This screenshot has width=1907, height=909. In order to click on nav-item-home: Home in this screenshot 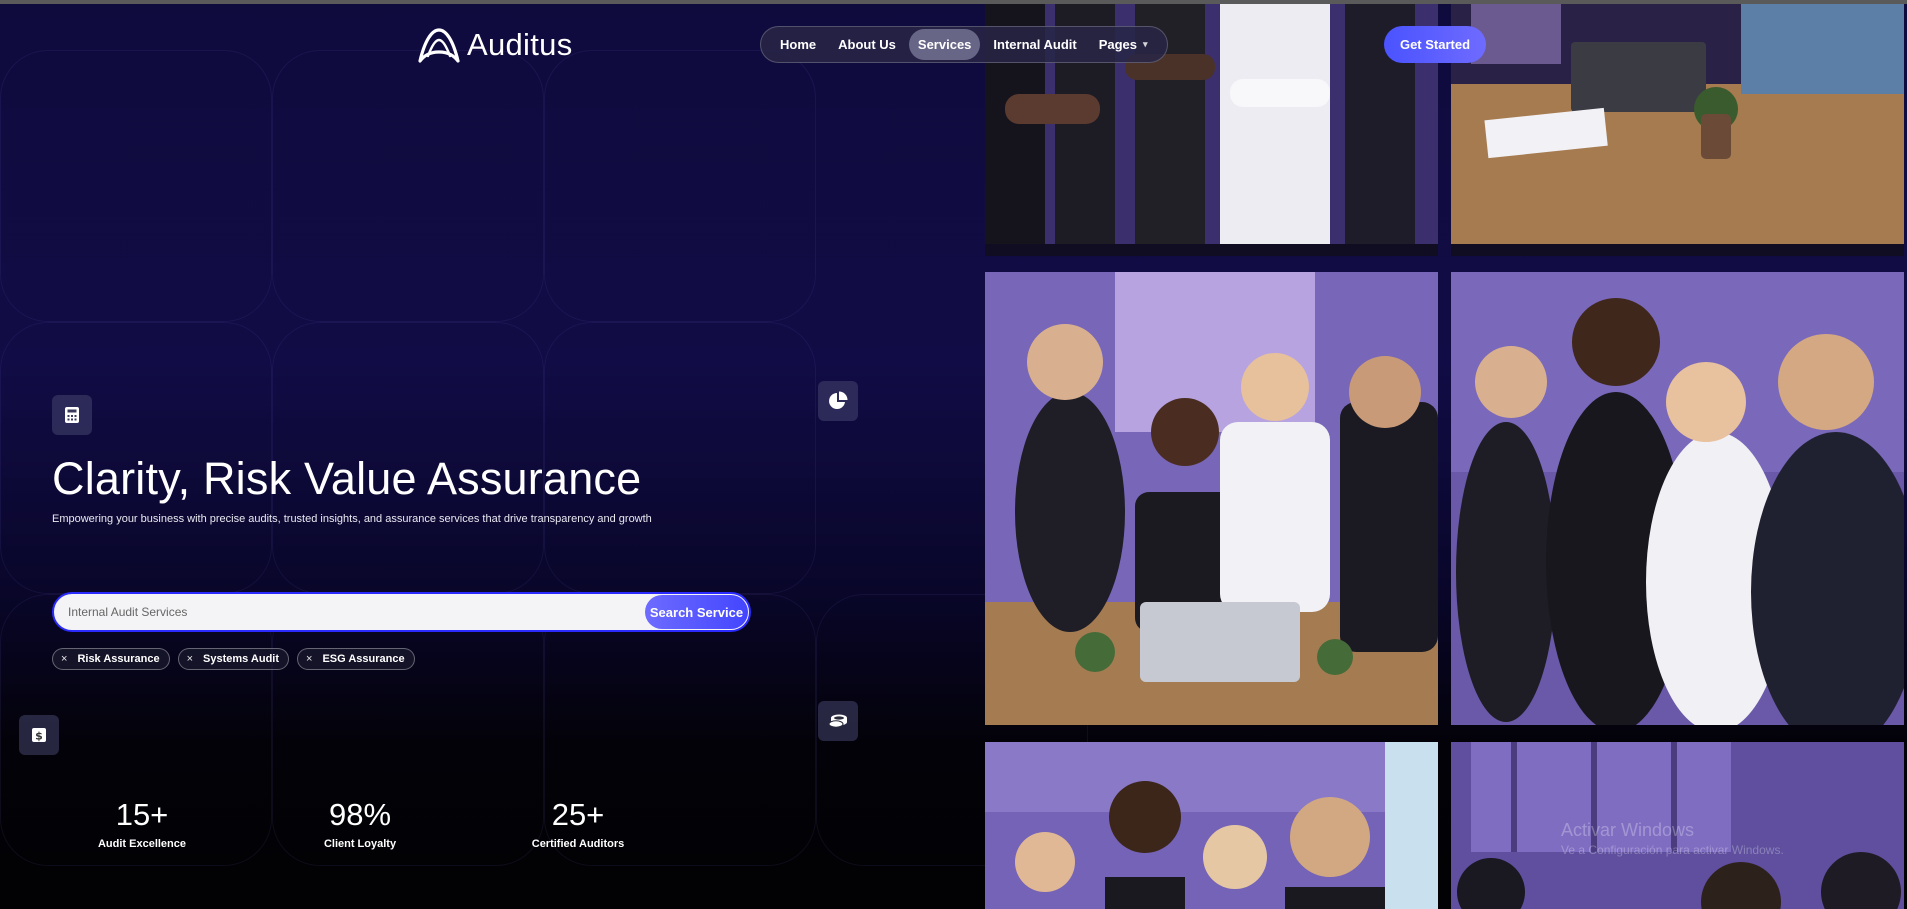, I will do `click(798, 44)`.